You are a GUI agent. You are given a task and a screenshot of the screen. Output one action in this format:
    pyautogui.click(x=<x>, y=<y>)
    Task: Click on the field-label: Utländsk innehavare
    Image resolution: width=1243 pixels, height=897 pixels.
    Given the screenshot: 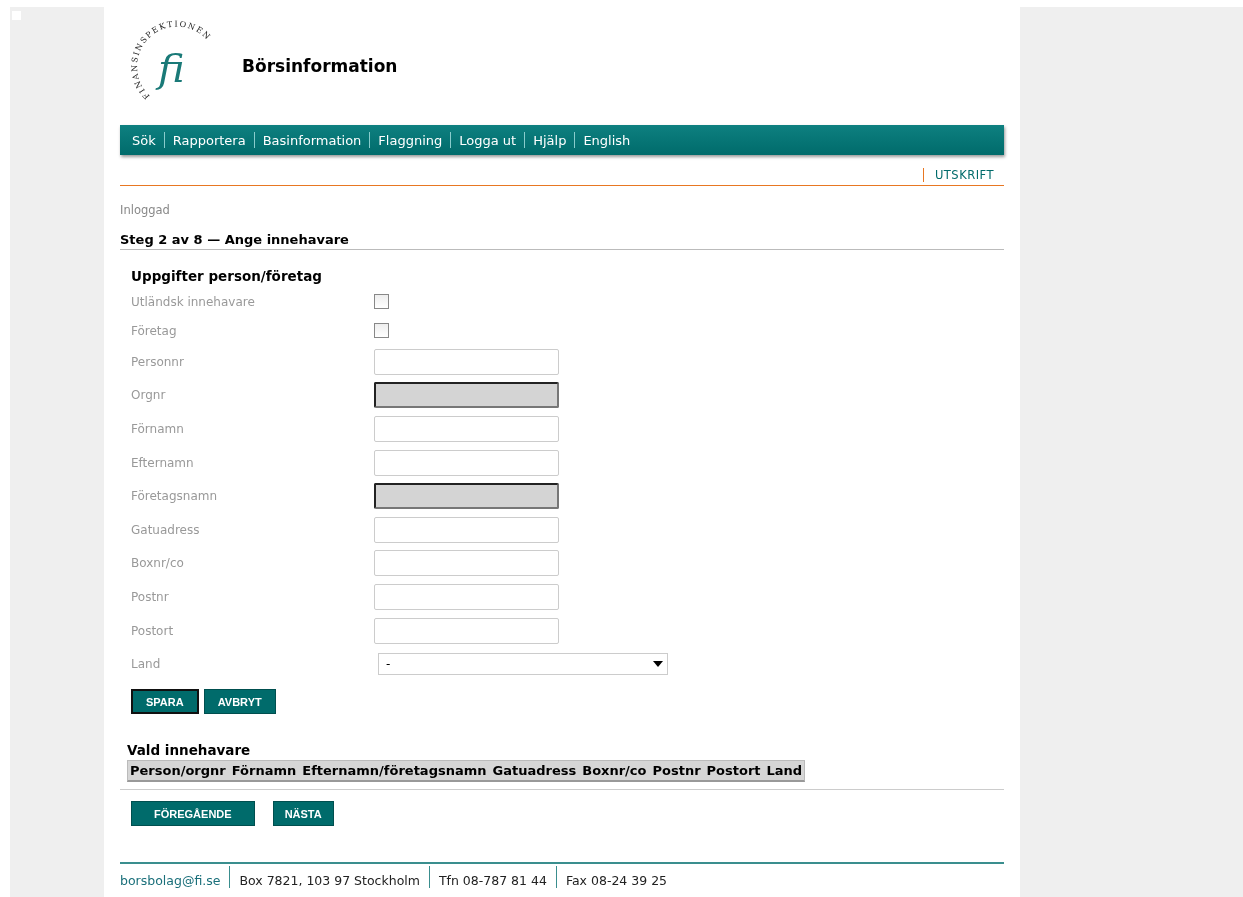 What is the action you would take?
    pyautogui.click(x=193, y=301)
    